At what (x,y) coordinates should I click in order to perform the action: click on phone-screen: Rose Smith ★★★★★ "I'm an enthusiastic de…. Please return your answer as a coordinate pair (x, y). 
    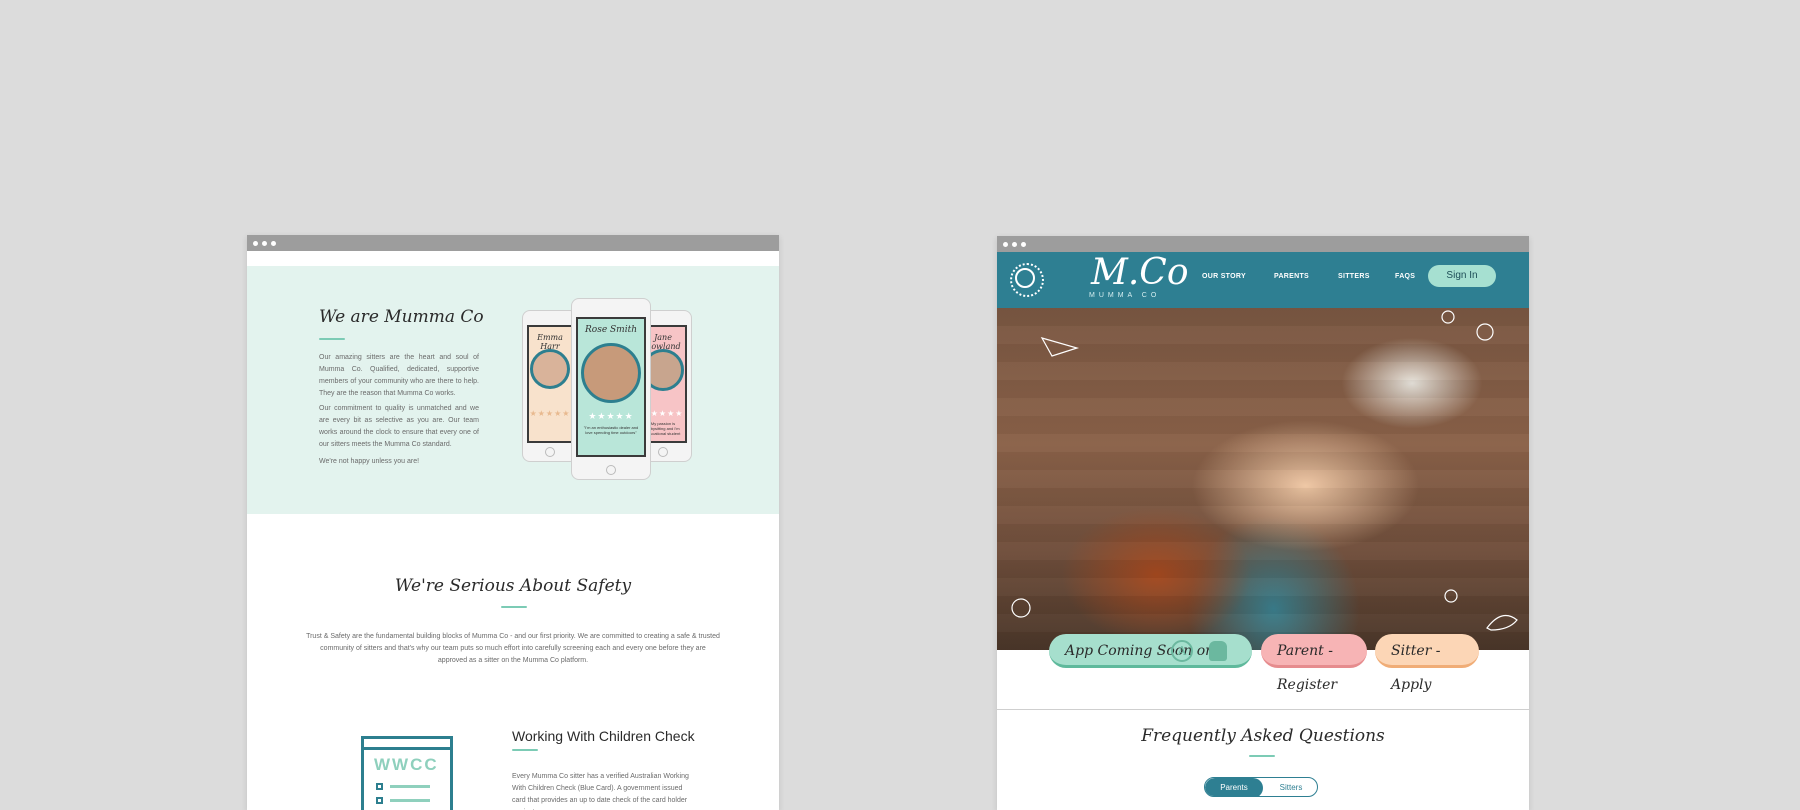
    Looking at the image, I should click on (611, 387).